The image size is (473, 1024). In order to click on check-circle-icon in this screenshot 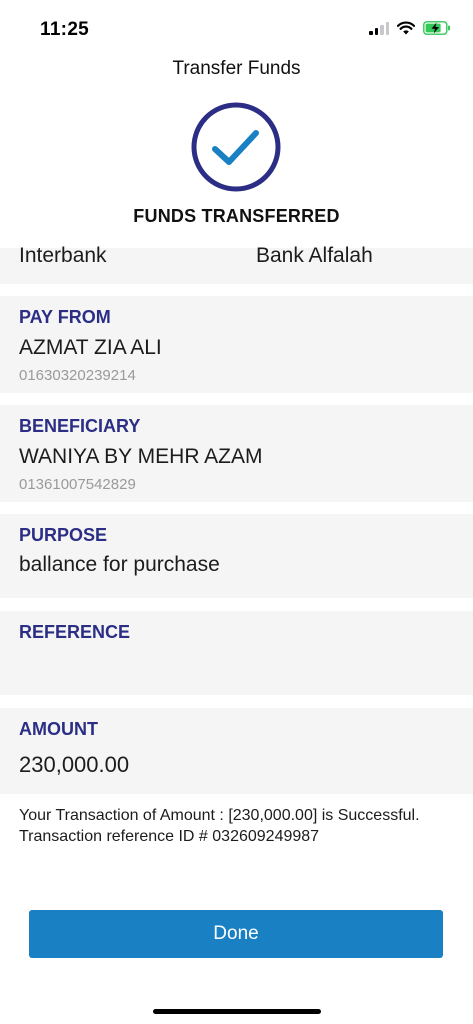, I will do `click(236, 147)`.